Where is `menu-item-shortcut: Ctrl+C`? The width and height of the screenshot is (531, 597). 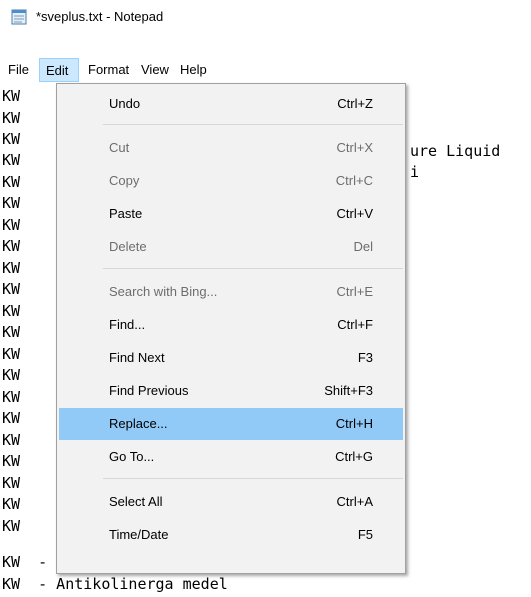
menu-item-shortcut: Ctrl+C is located at coordinates (354, 180).